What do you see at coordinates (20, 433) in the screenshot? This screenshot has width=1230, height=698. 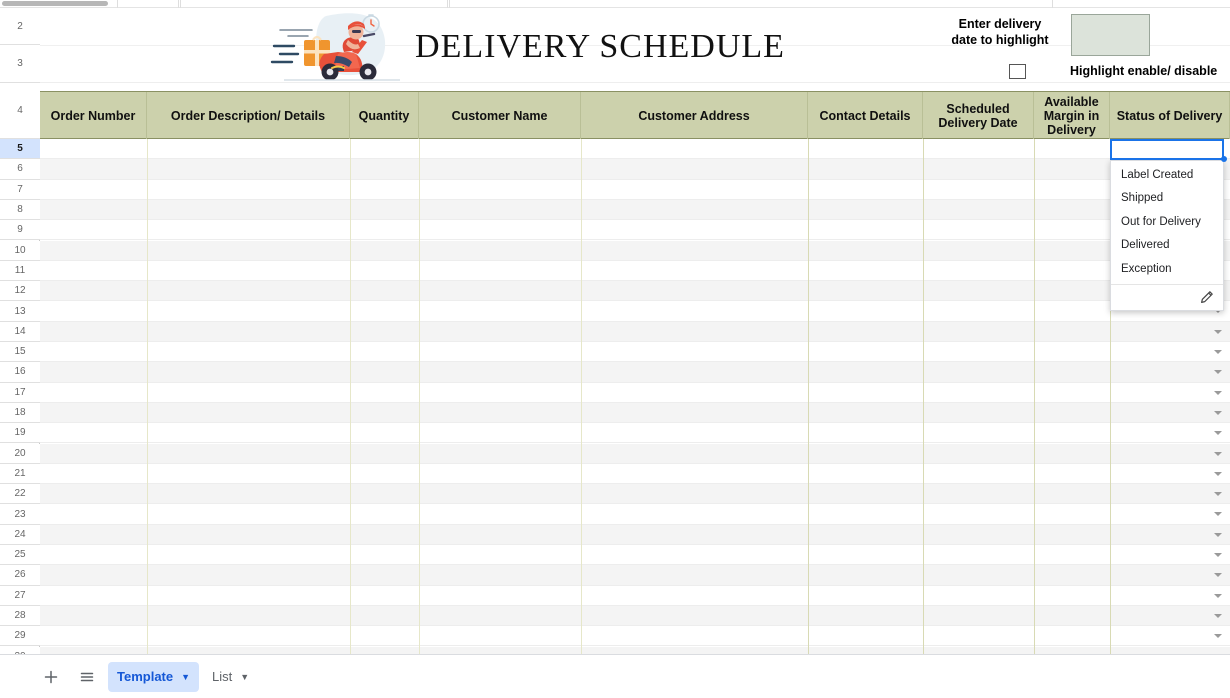 I see `row-header-19: 19` at bounding box center [20, 433].